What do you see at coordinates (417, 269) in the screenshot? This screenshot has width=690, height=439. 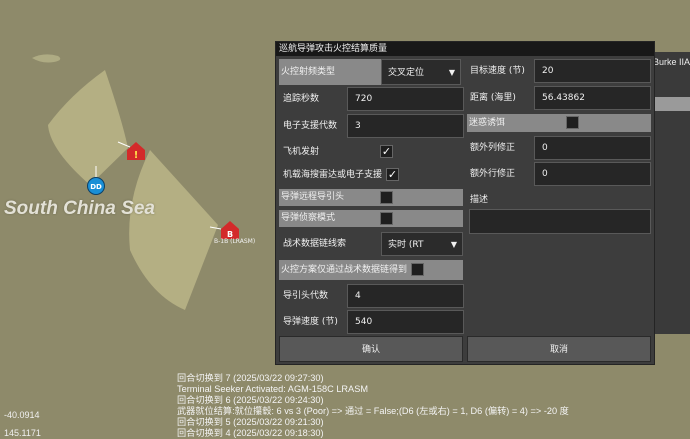 I see `datalink-only-checkbox` at bounding box center [417, 269].